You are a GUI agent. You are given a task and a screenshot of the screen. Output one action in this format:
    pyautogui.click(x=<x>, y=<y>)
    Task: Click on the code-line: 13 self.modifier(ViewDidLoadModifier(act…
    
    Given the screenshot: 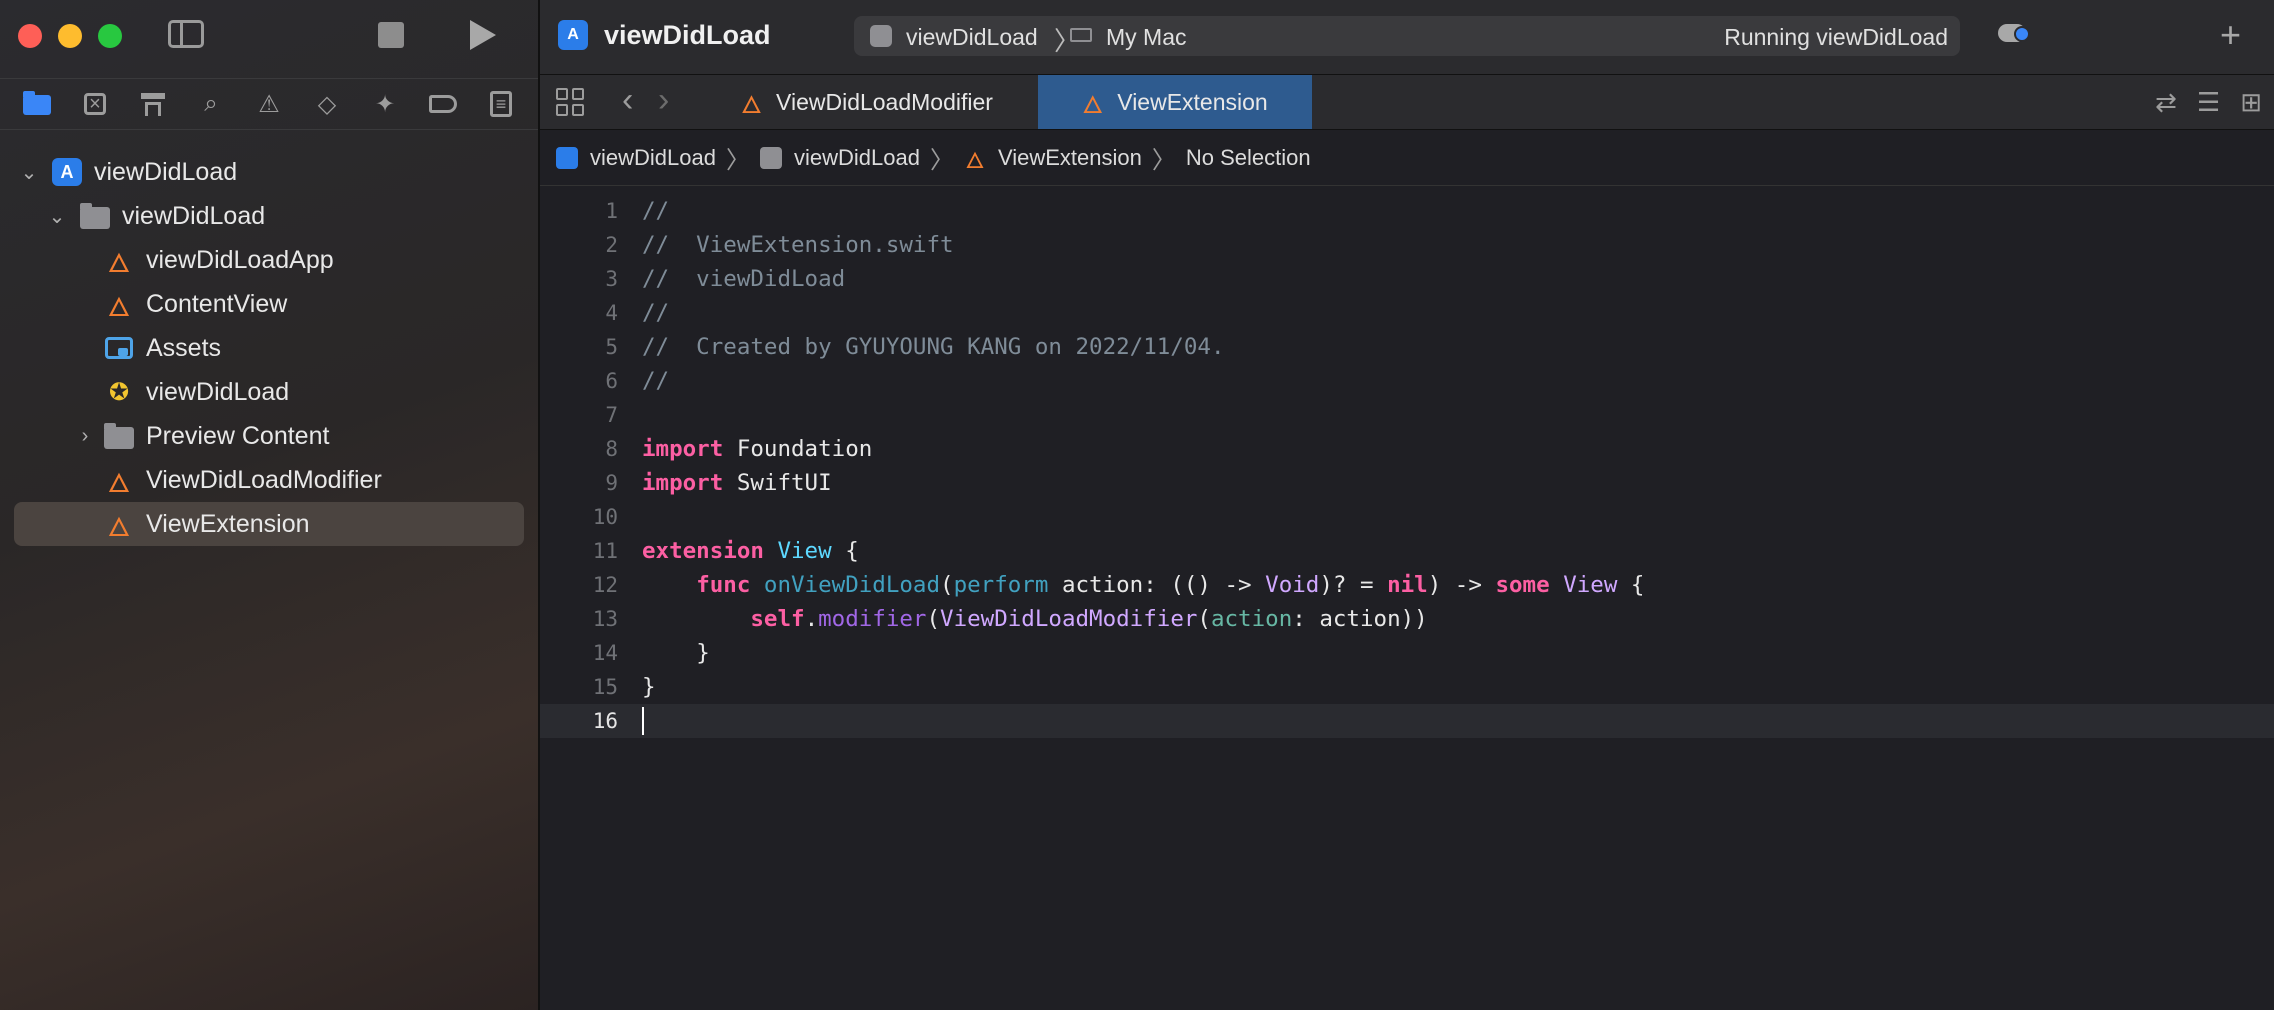 What is the action you would take?
    pyautogui.click(x=1407, y=619)
    